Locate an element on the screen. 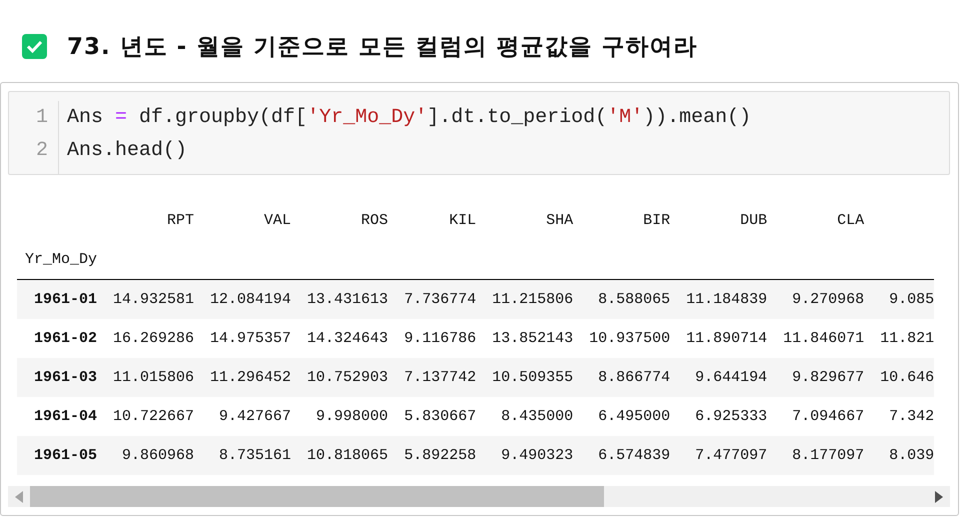 This screenshot has height=521, width=972. horizontal-scrollbar is located at coordinates (479, 496).